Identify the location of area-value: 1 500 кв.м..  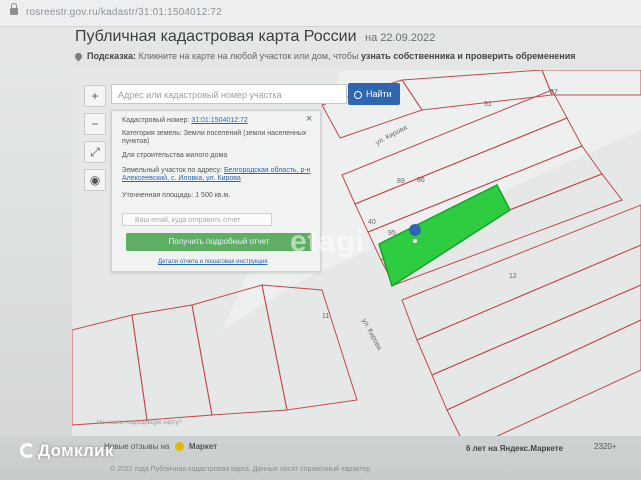
(213, 195).